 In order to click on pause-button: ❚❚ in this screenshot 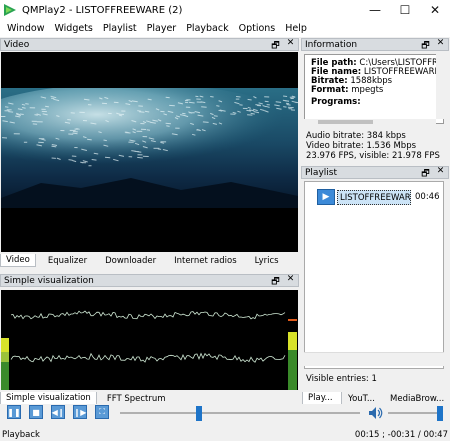, I will do `click(14, 412)`.